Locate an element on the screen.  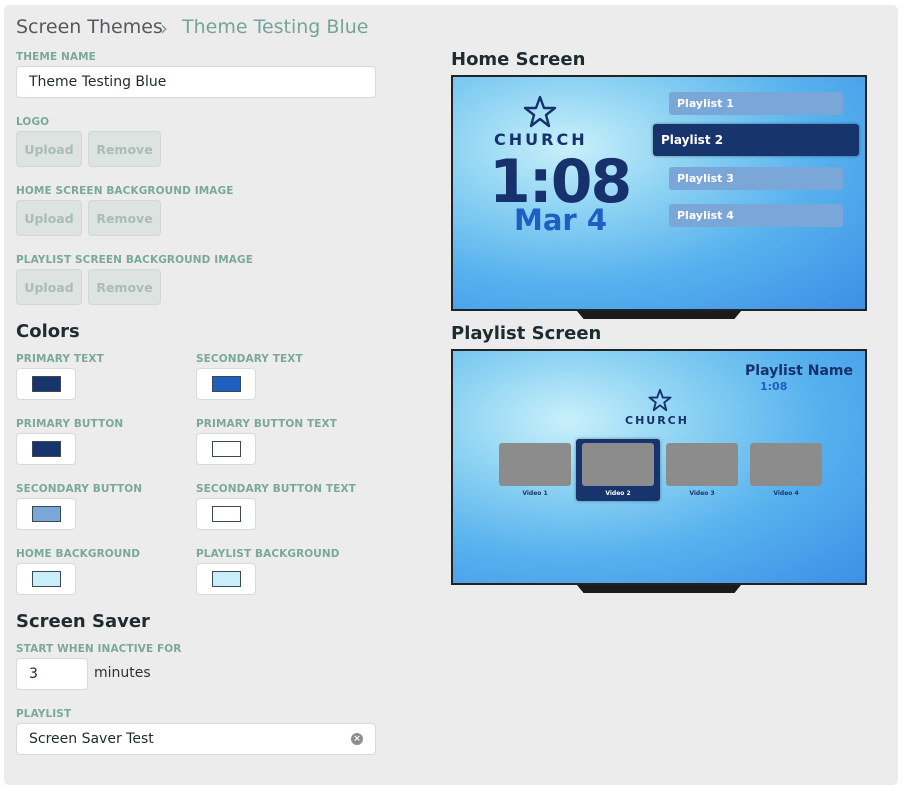
playlist-background-label: PLAYLIST BACKGROUND is located at coordinates (268, 554).